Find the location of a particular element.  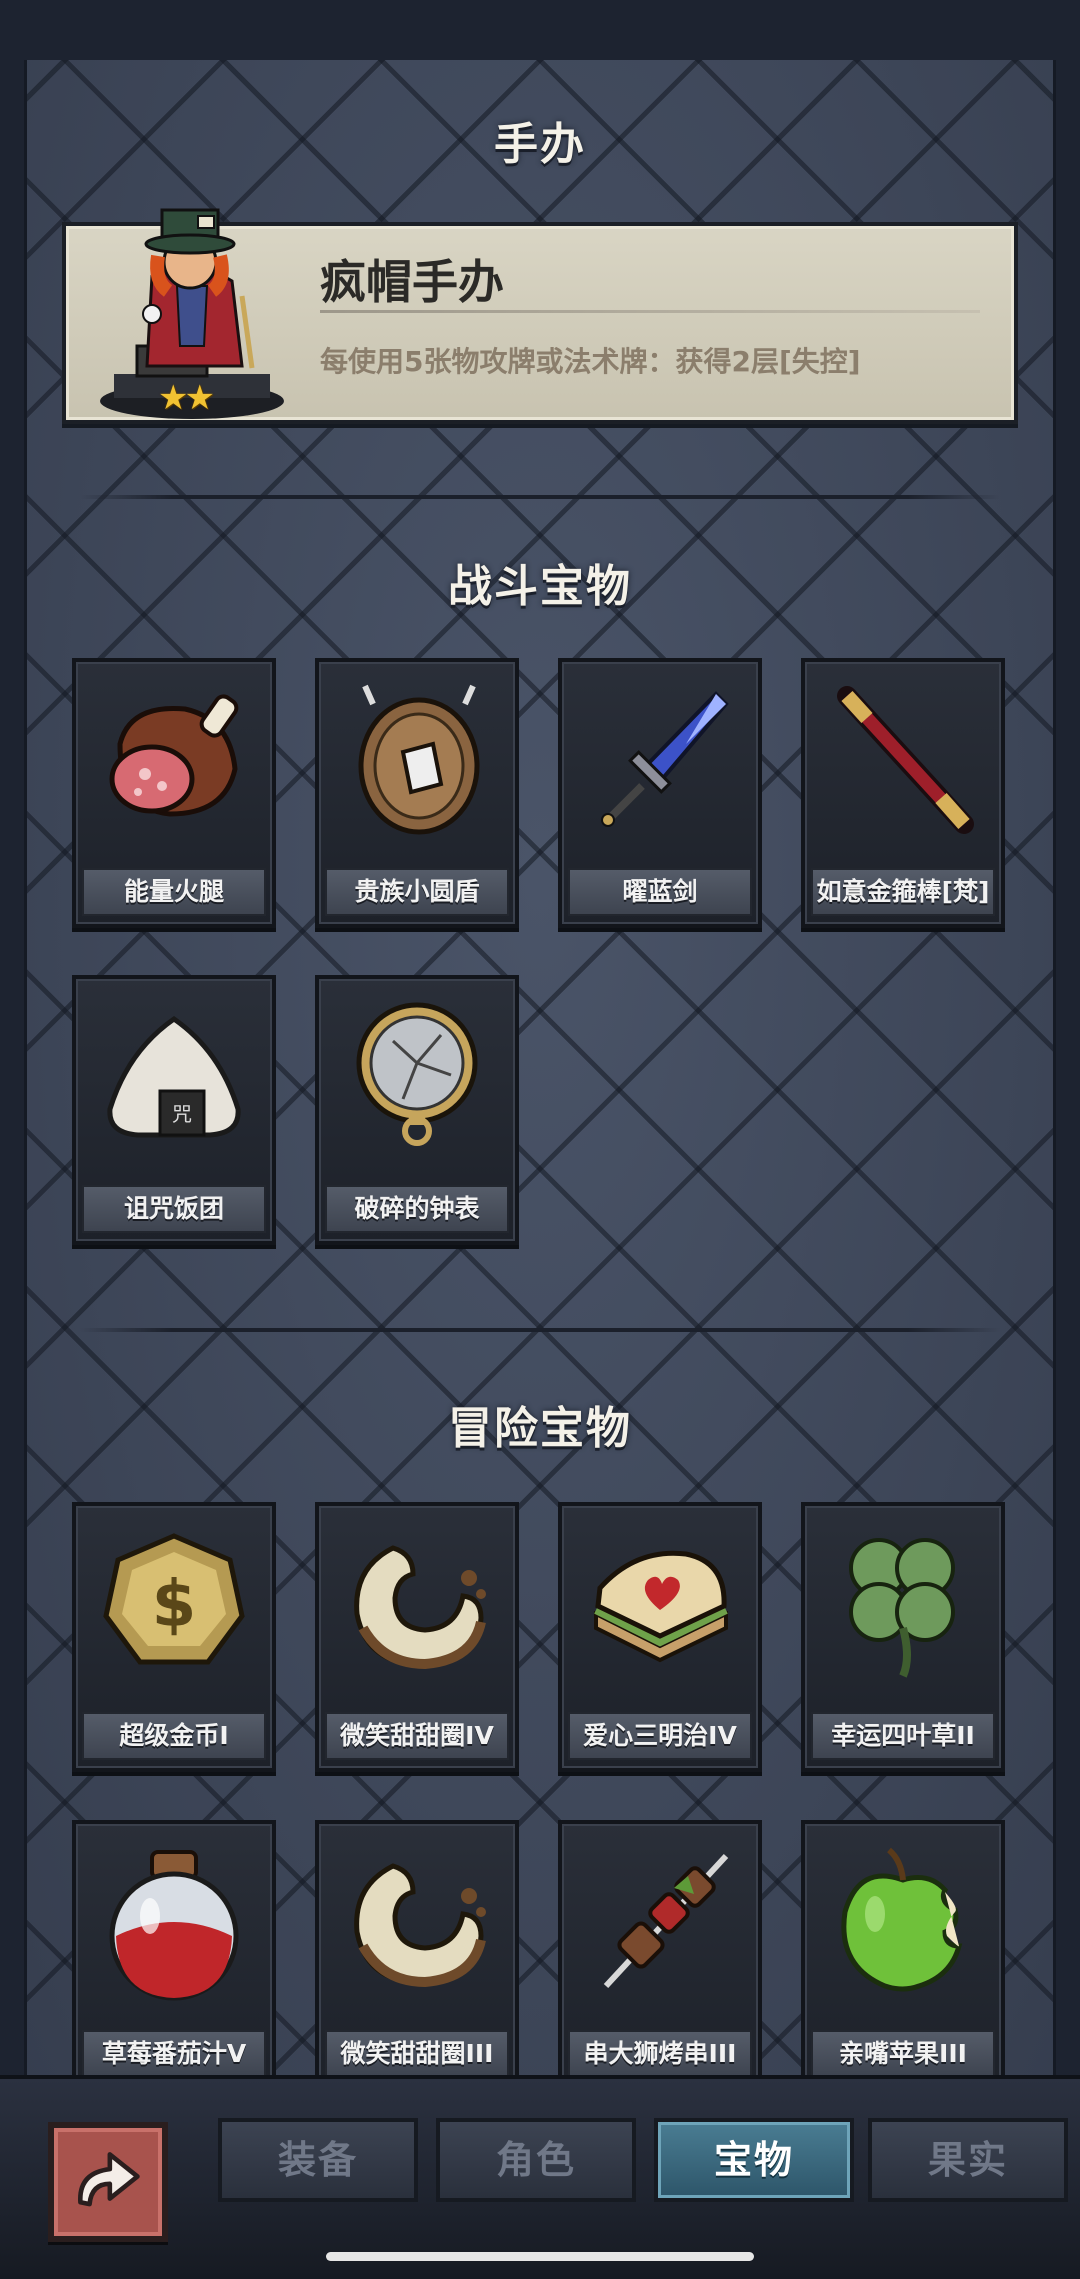

treasure-label: 微笑甜甜圈IV is located at coordinates (417, 1736).